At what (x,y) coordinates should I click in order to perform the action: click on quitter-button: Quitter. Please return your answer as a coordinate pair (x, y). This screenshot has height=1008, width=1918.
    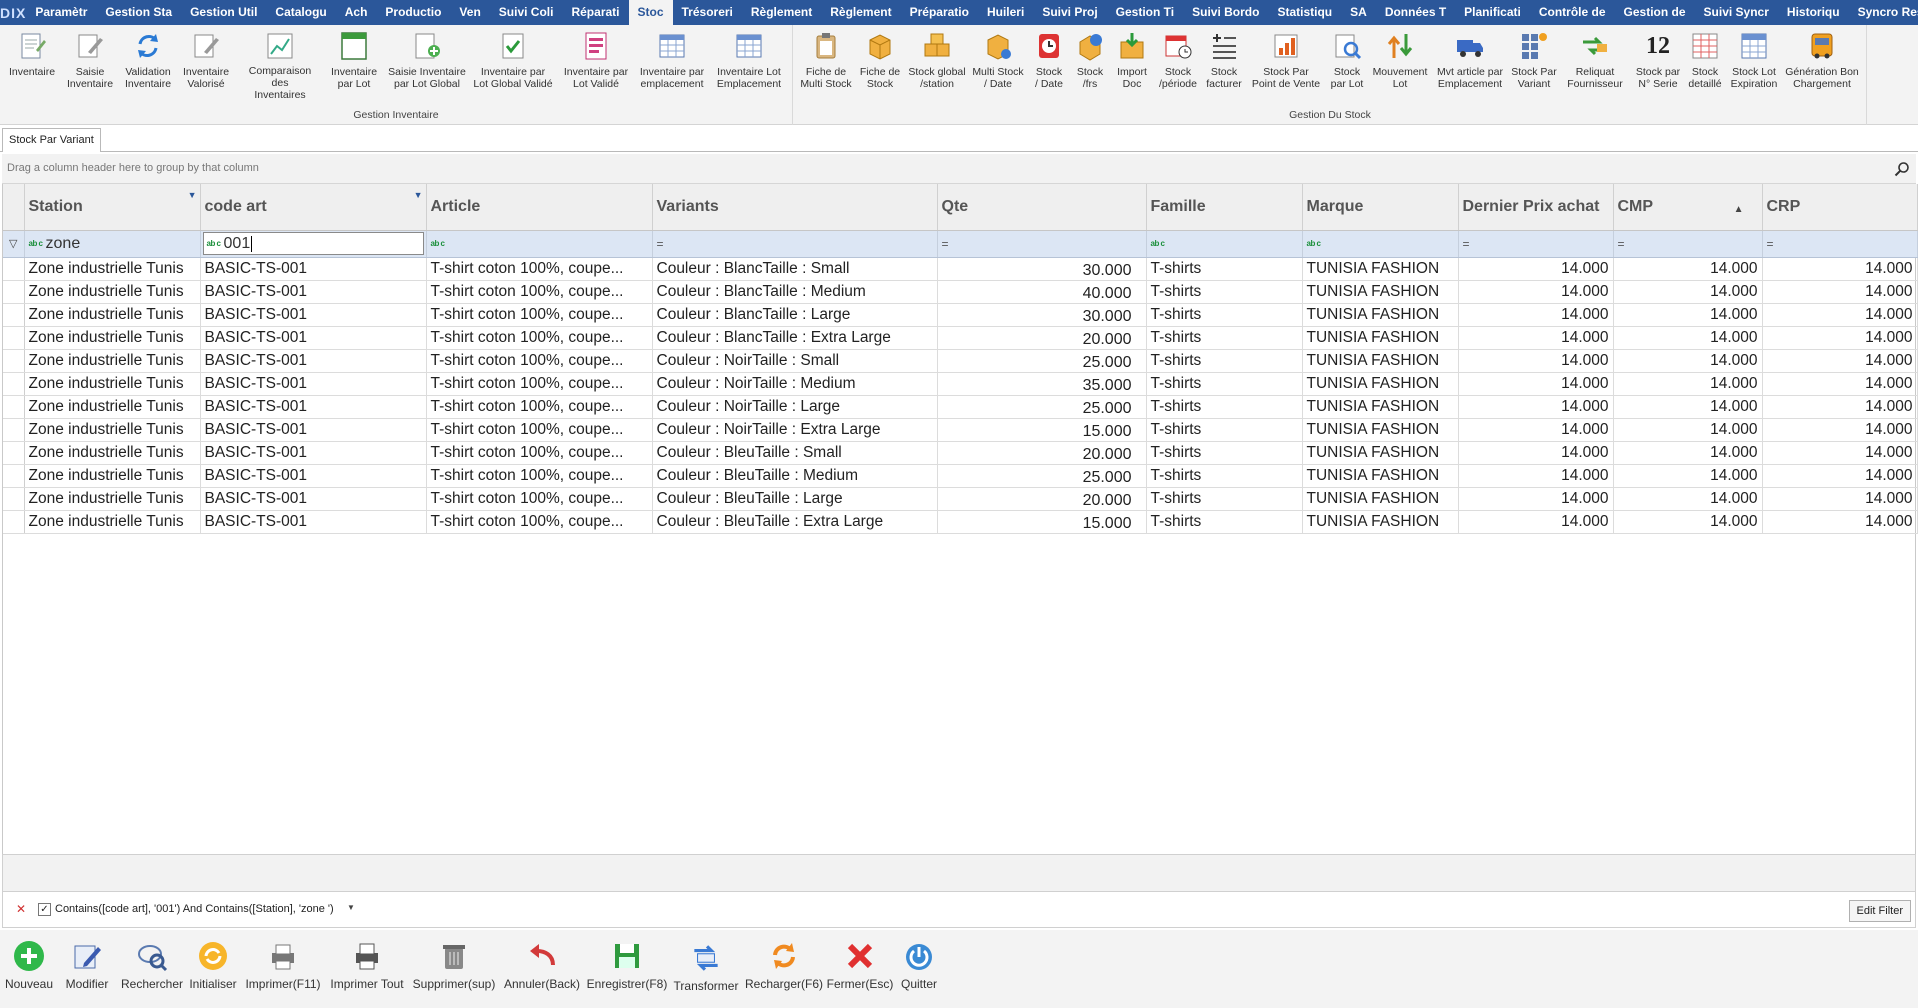
    Looking at the image, I should click on (919, 964).